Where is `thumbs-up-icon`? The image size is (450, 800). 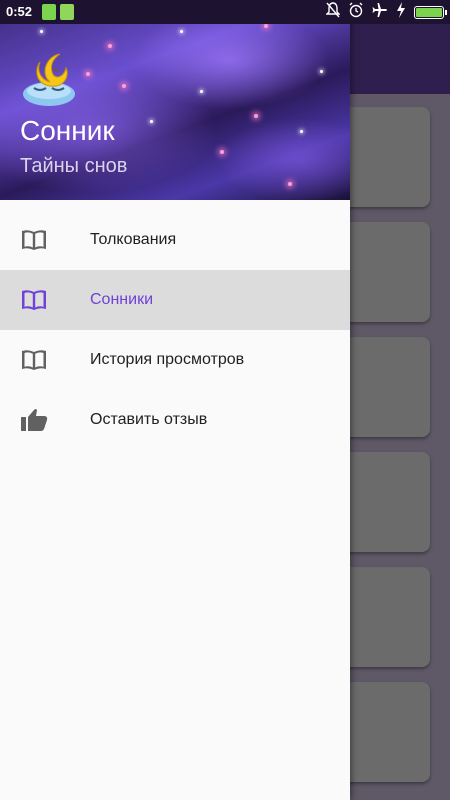
thumbs-up-icon is located at coordinates (34, 420).